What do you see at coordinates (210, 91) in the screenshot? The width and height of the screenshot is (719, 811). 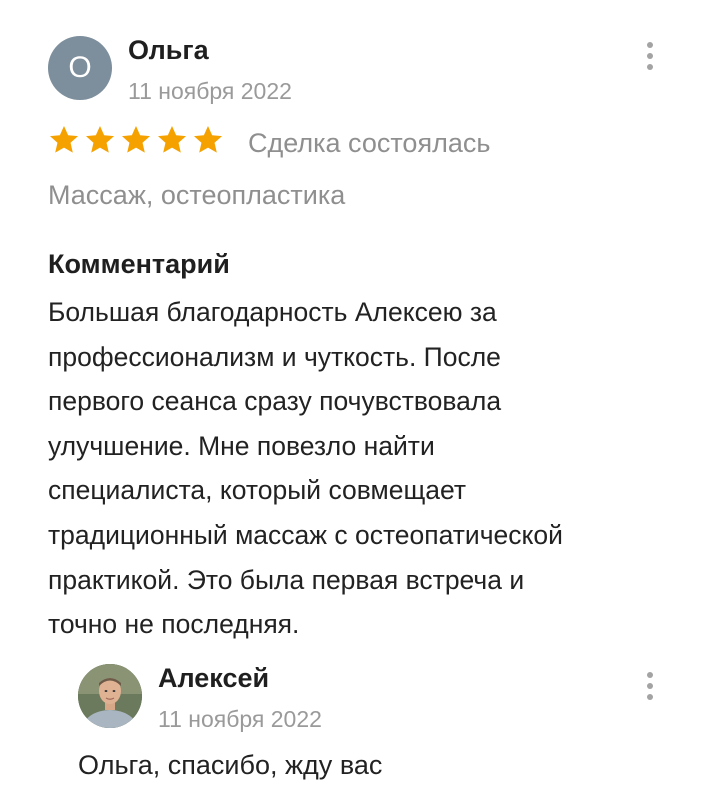 I see `review-date: 11 ноября 2022` at bounding box center [210, 91].